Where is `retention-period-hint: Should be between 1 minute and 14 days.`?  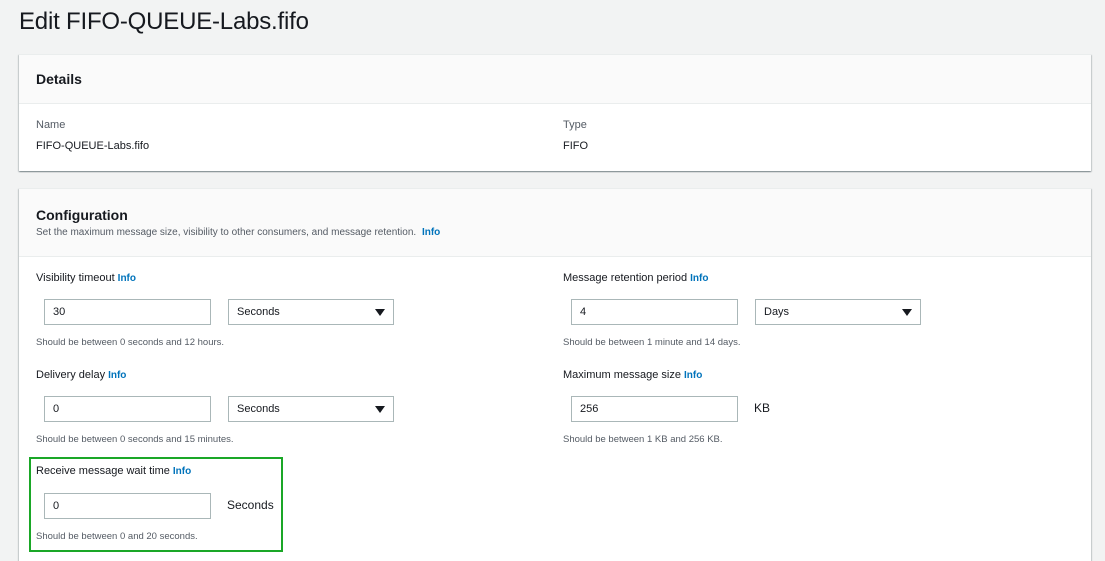 retention-period-hint: Should be between 1 minute and 14 days. is located at coordinates (652, 342).